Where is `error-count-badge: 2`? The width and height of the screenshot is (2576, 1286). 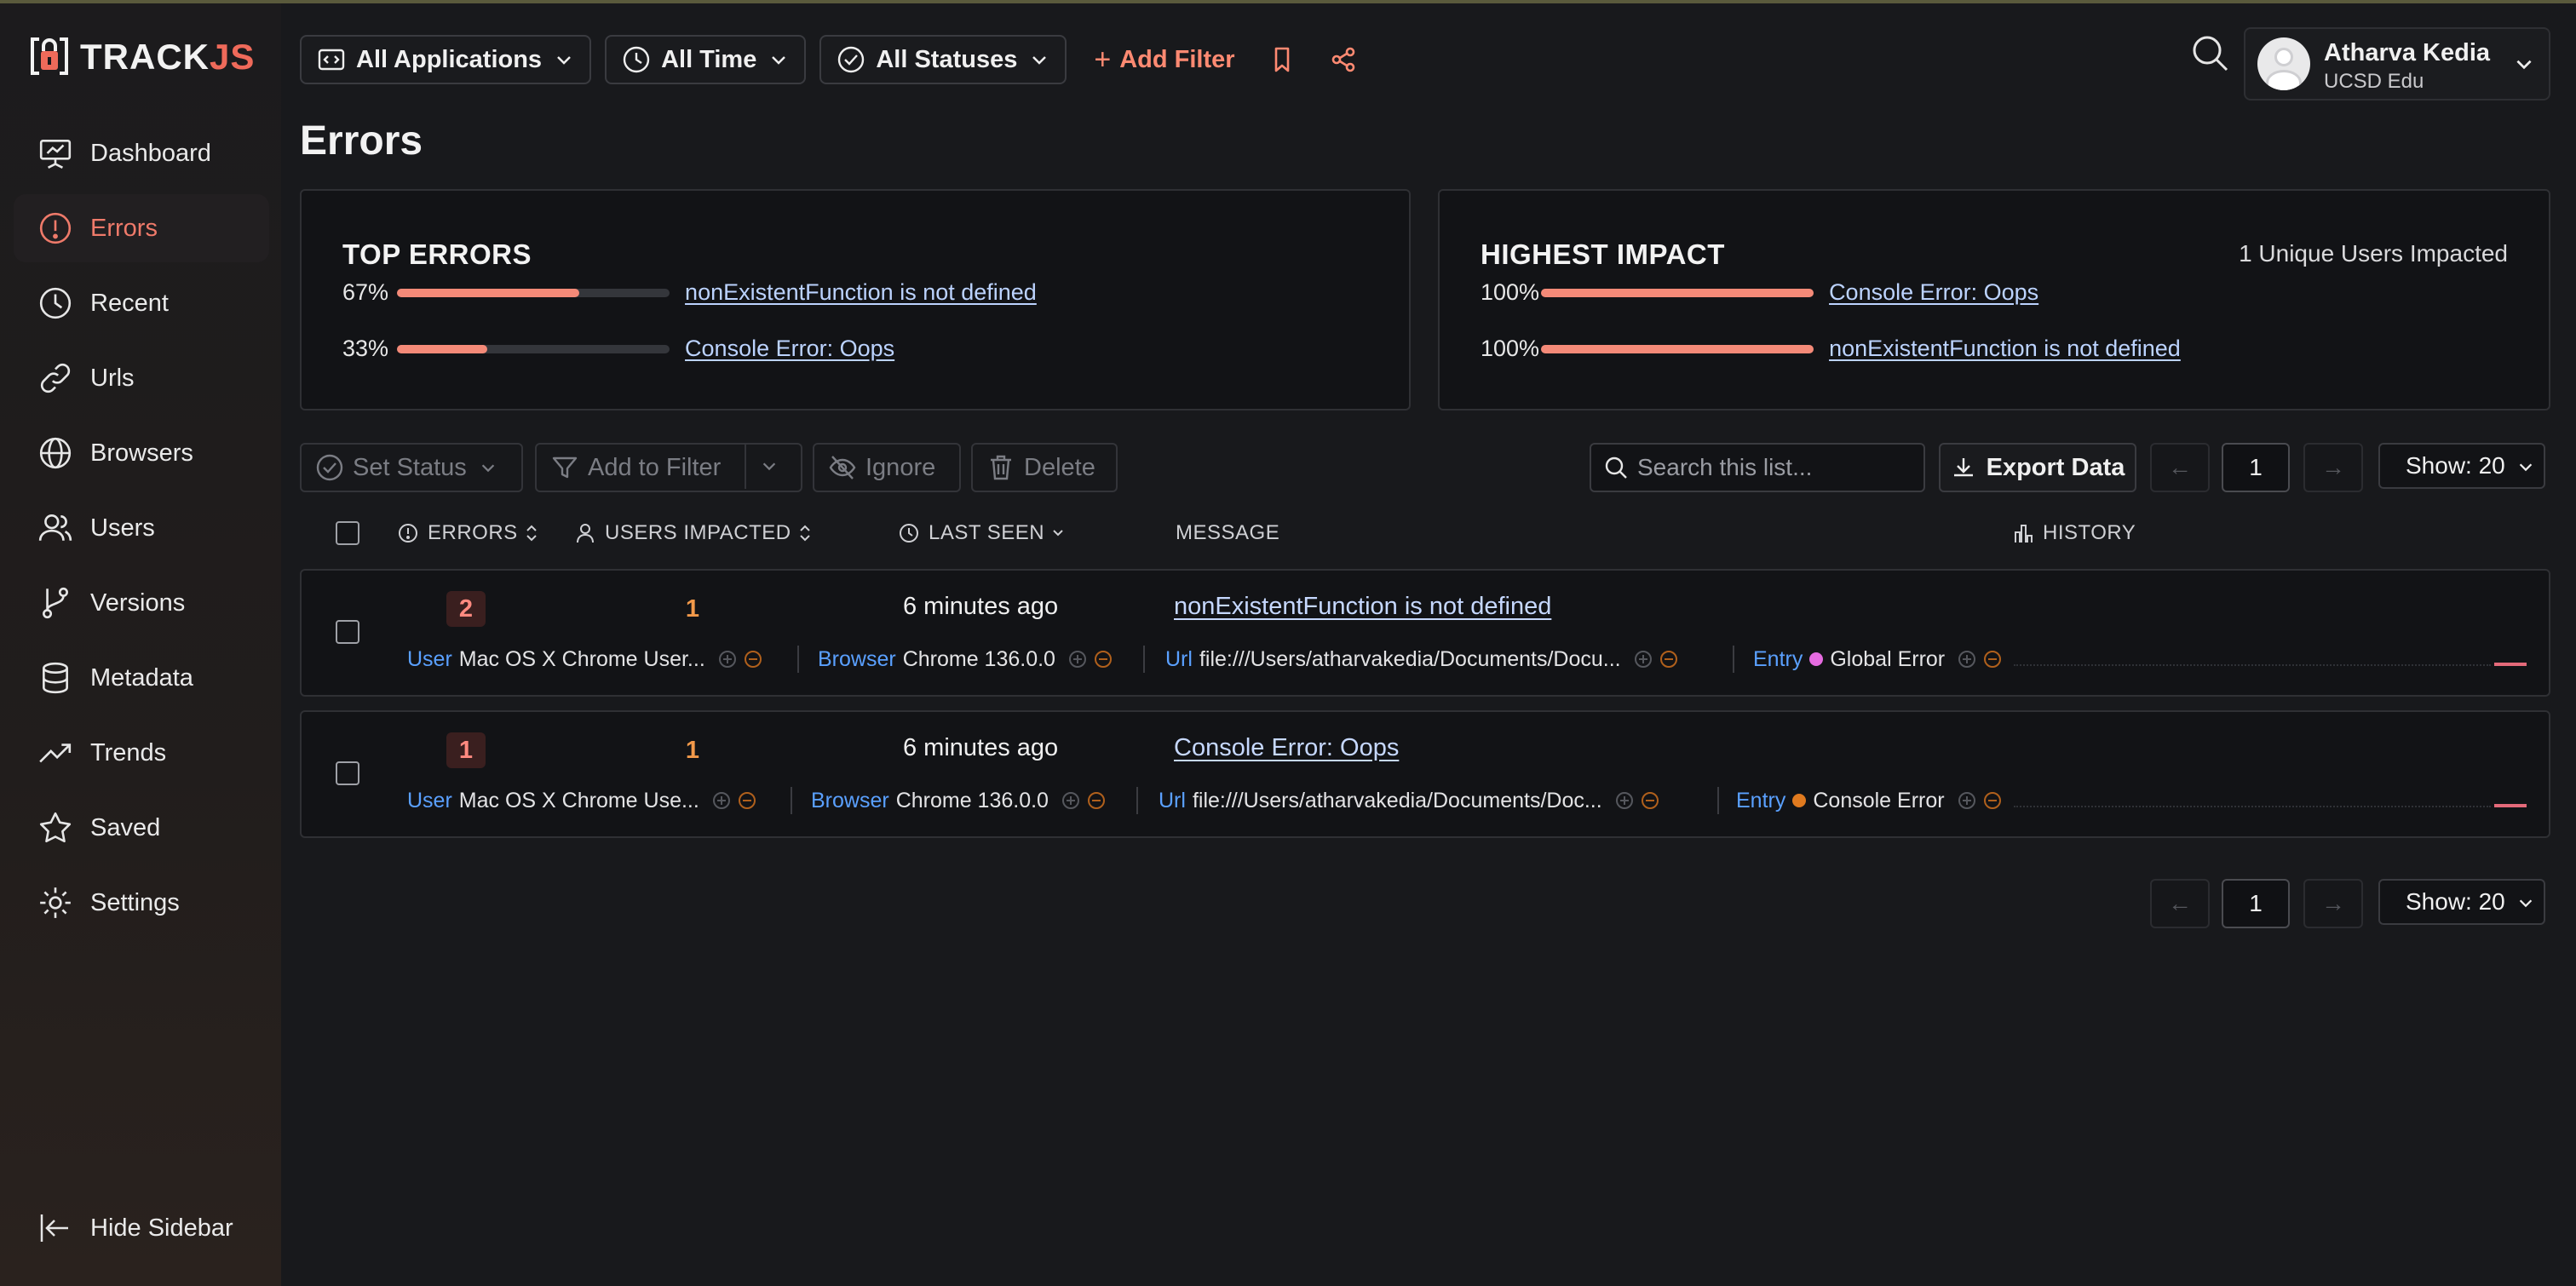
error-count-badge: 2 is located at coordinates (466, 609).